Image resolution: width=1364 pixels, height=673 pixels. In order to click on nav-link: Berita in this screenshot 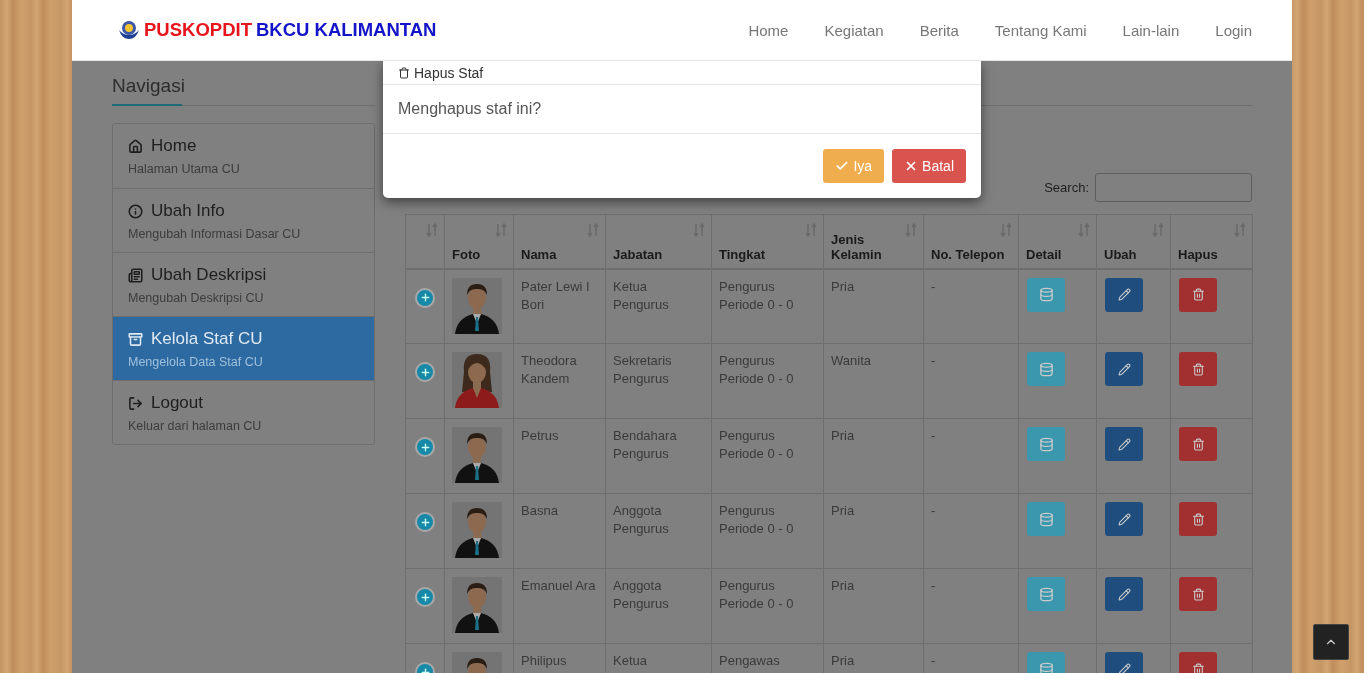, I will do `click(939, 30)`.